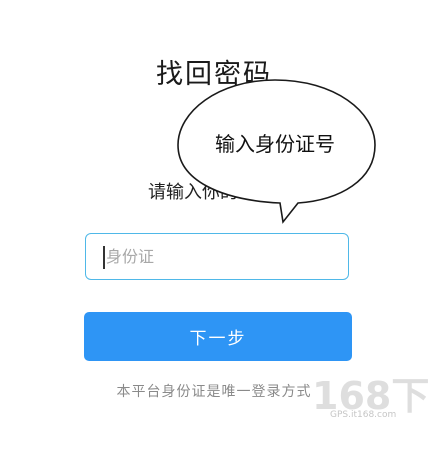 The image size is (428, 449). What do you see at coordinates (363, 415) in the screenshot?
I see `watermark-url: GPS.it168.com` at bounding box center [363, 415].